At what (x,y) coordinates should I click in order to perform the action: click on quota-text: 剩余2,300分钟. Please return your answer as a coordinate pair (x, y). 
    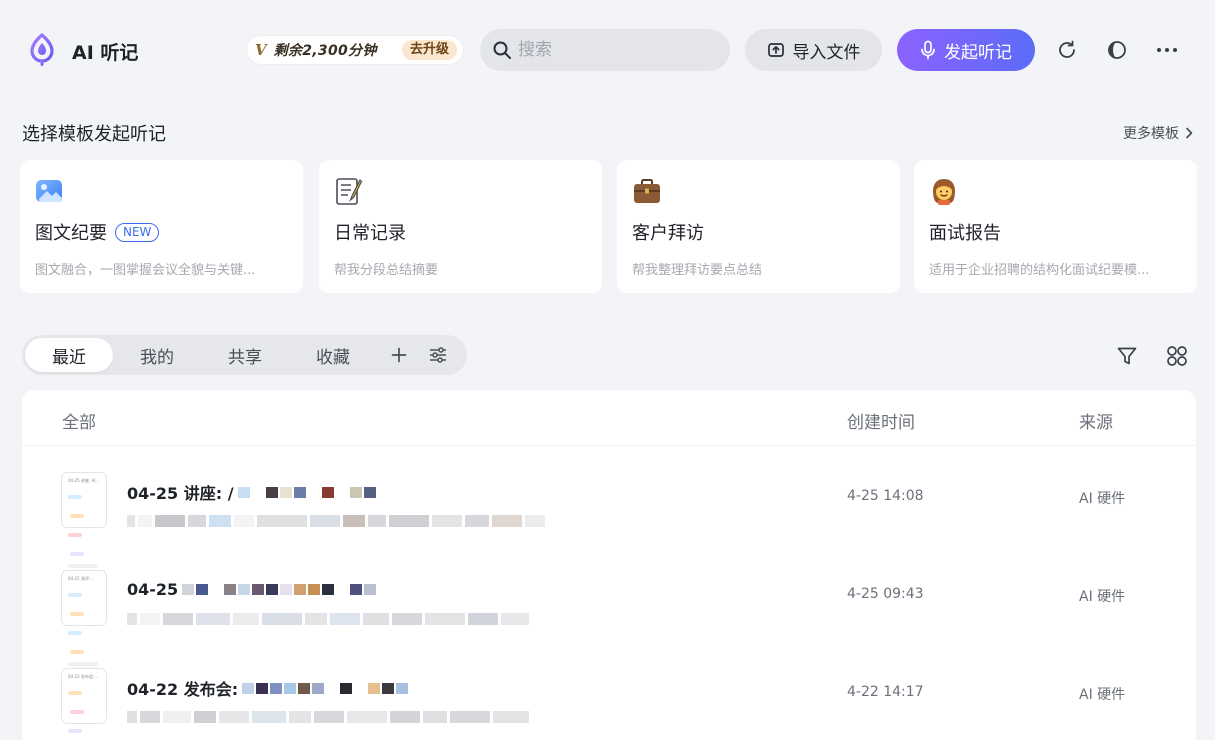
    Looking at the image, I should click on (325, 51).